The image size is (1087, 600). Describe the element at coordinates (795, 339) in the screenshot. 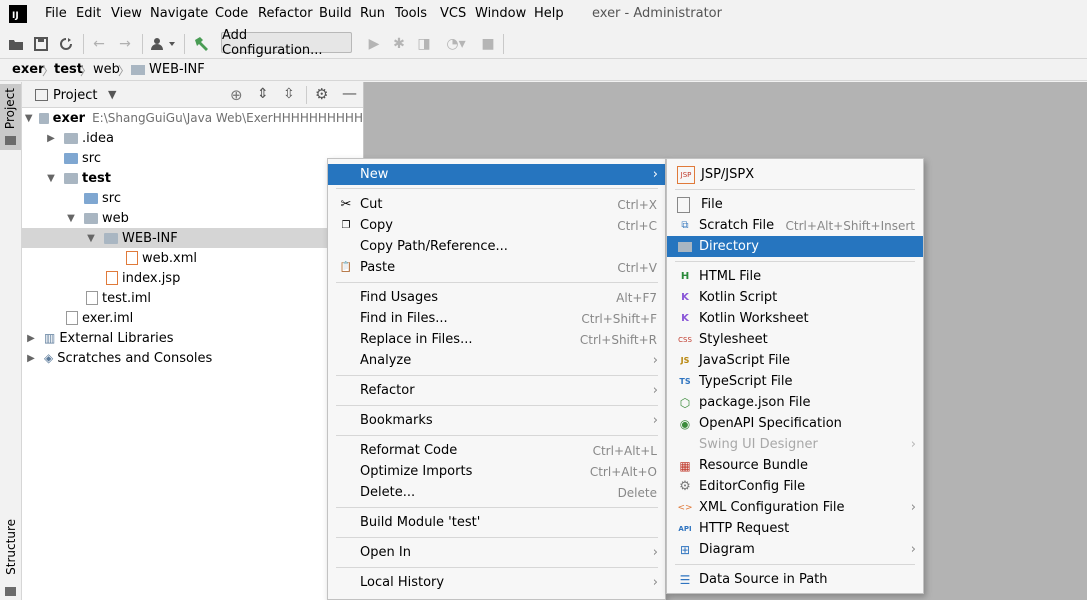

I see `new-item-stylesheet: CSS Stylesheet` at that location.